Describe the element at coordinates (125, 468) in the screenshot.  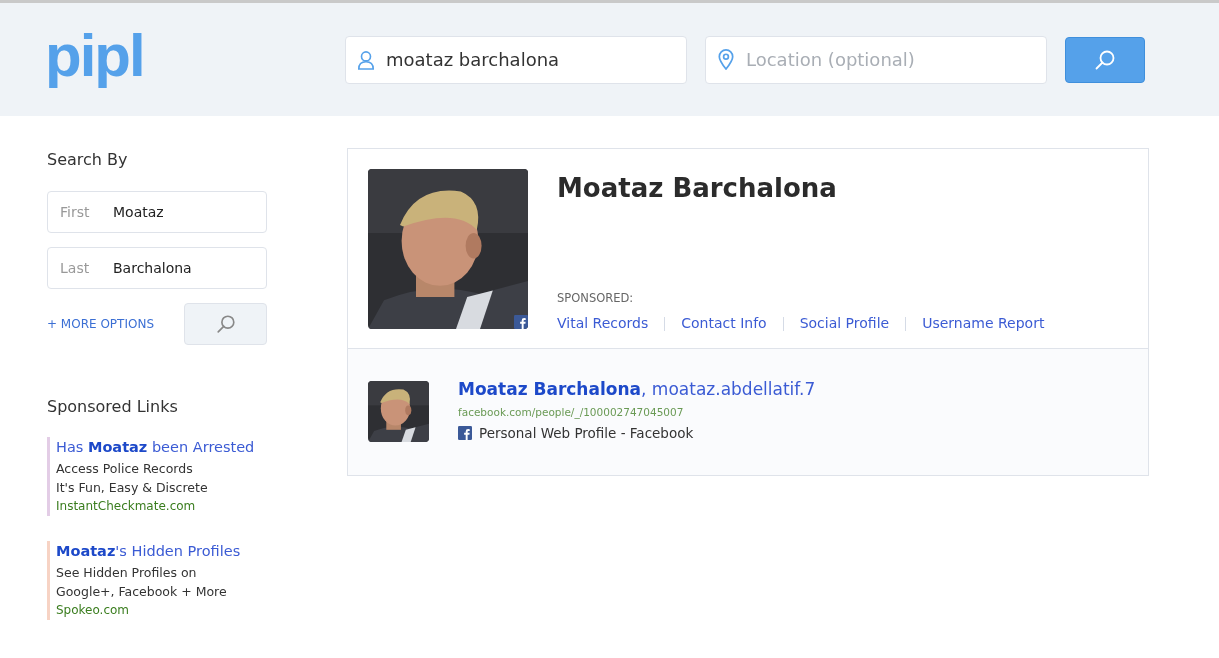
I see `ad-text: Access Police Records` at that location.